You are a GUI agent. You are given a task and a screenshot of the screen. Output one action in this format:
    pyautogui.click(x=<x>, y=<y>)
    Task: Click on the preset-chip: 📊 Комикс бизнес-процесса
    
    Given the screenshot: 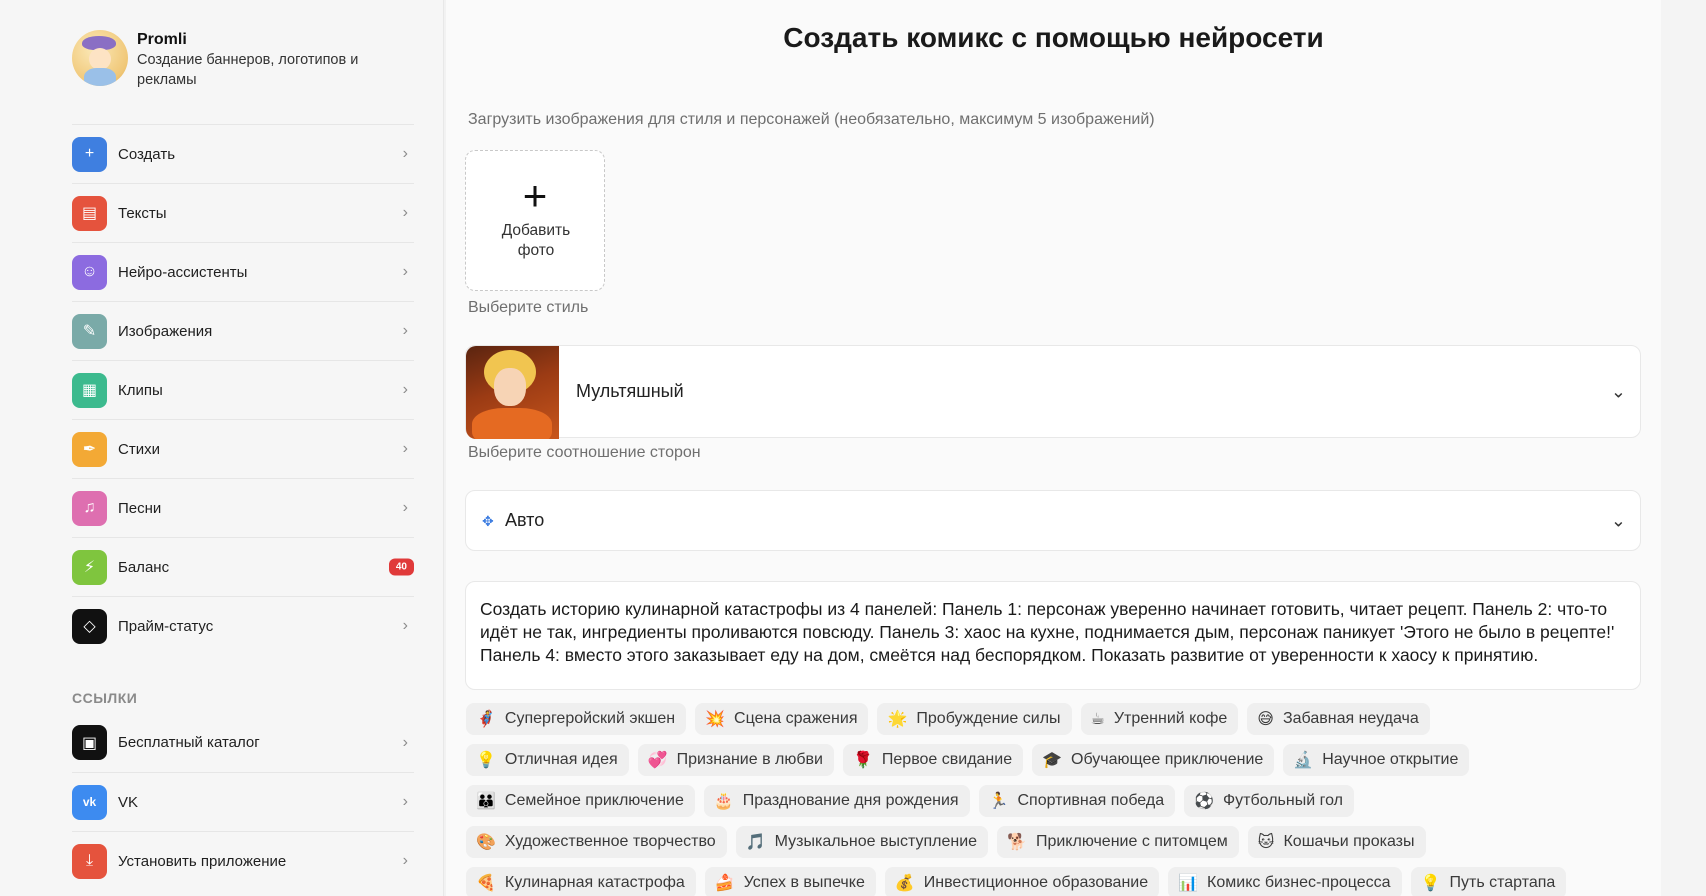 What is the action you would take?
    pyautogui.click(x=1285, y=881)
    